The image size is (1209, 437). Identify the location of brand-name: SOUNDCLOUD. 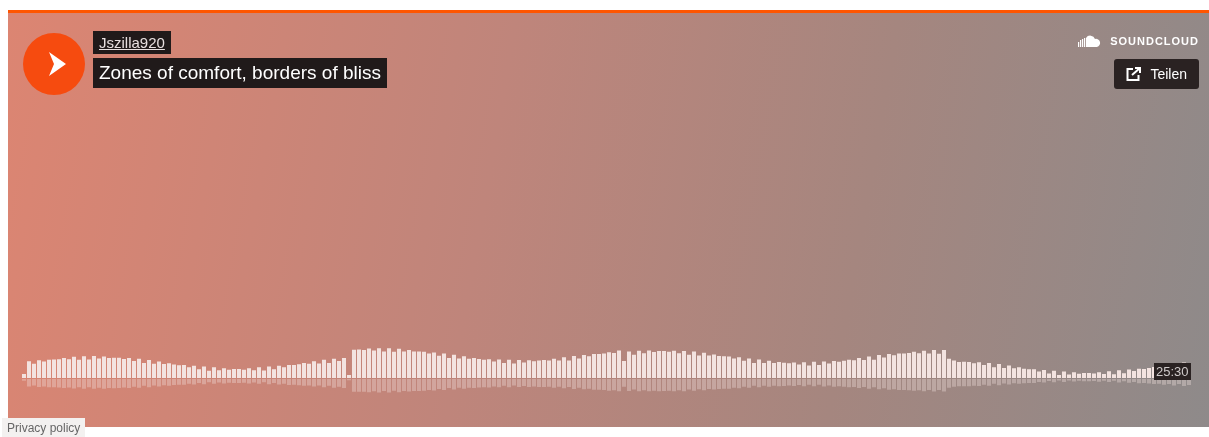
(1154, 41).